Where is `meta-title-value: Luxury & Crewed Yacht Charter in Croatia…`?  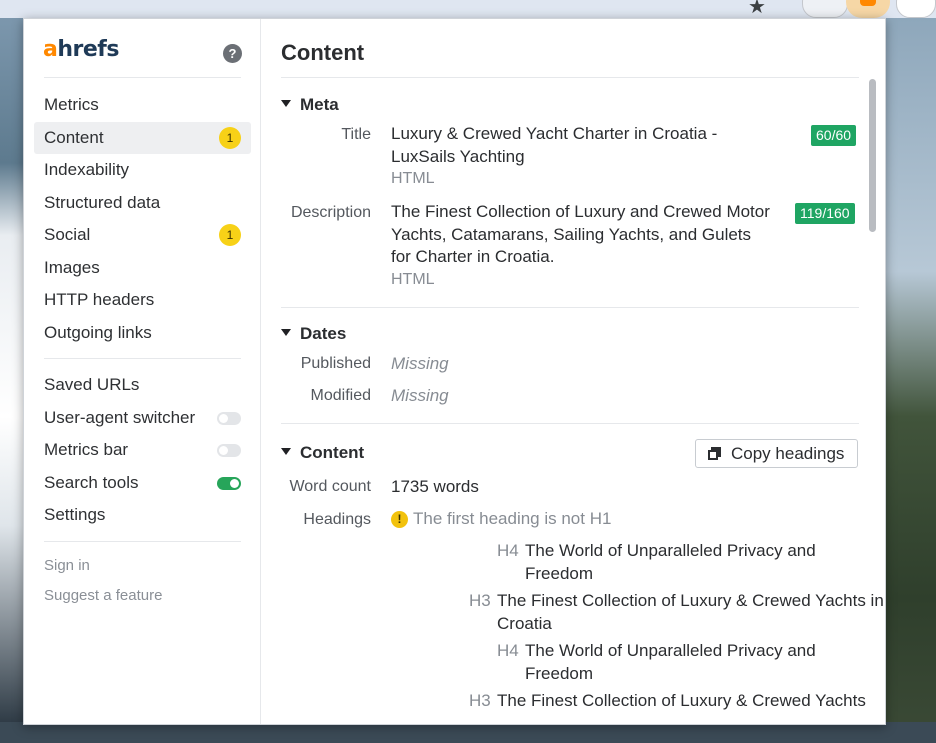
meta-title-value: Luxury & Crewed Yacht Charter in Croatia… is located at coordinates (566, 157).